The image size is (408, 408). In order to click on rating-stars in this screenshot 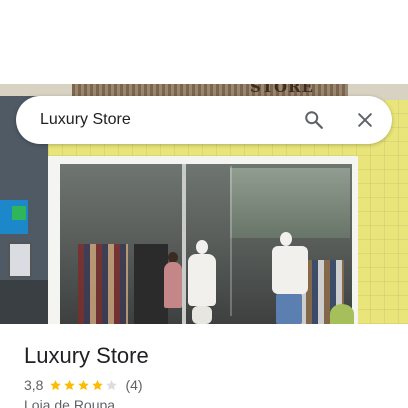, I will do `click(84, 385)`.